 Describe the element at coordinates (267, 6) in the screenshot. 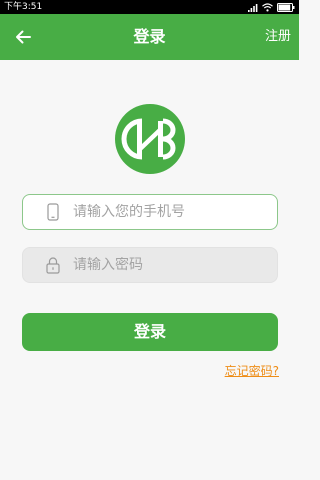

I see `wifi-icon` at that location.